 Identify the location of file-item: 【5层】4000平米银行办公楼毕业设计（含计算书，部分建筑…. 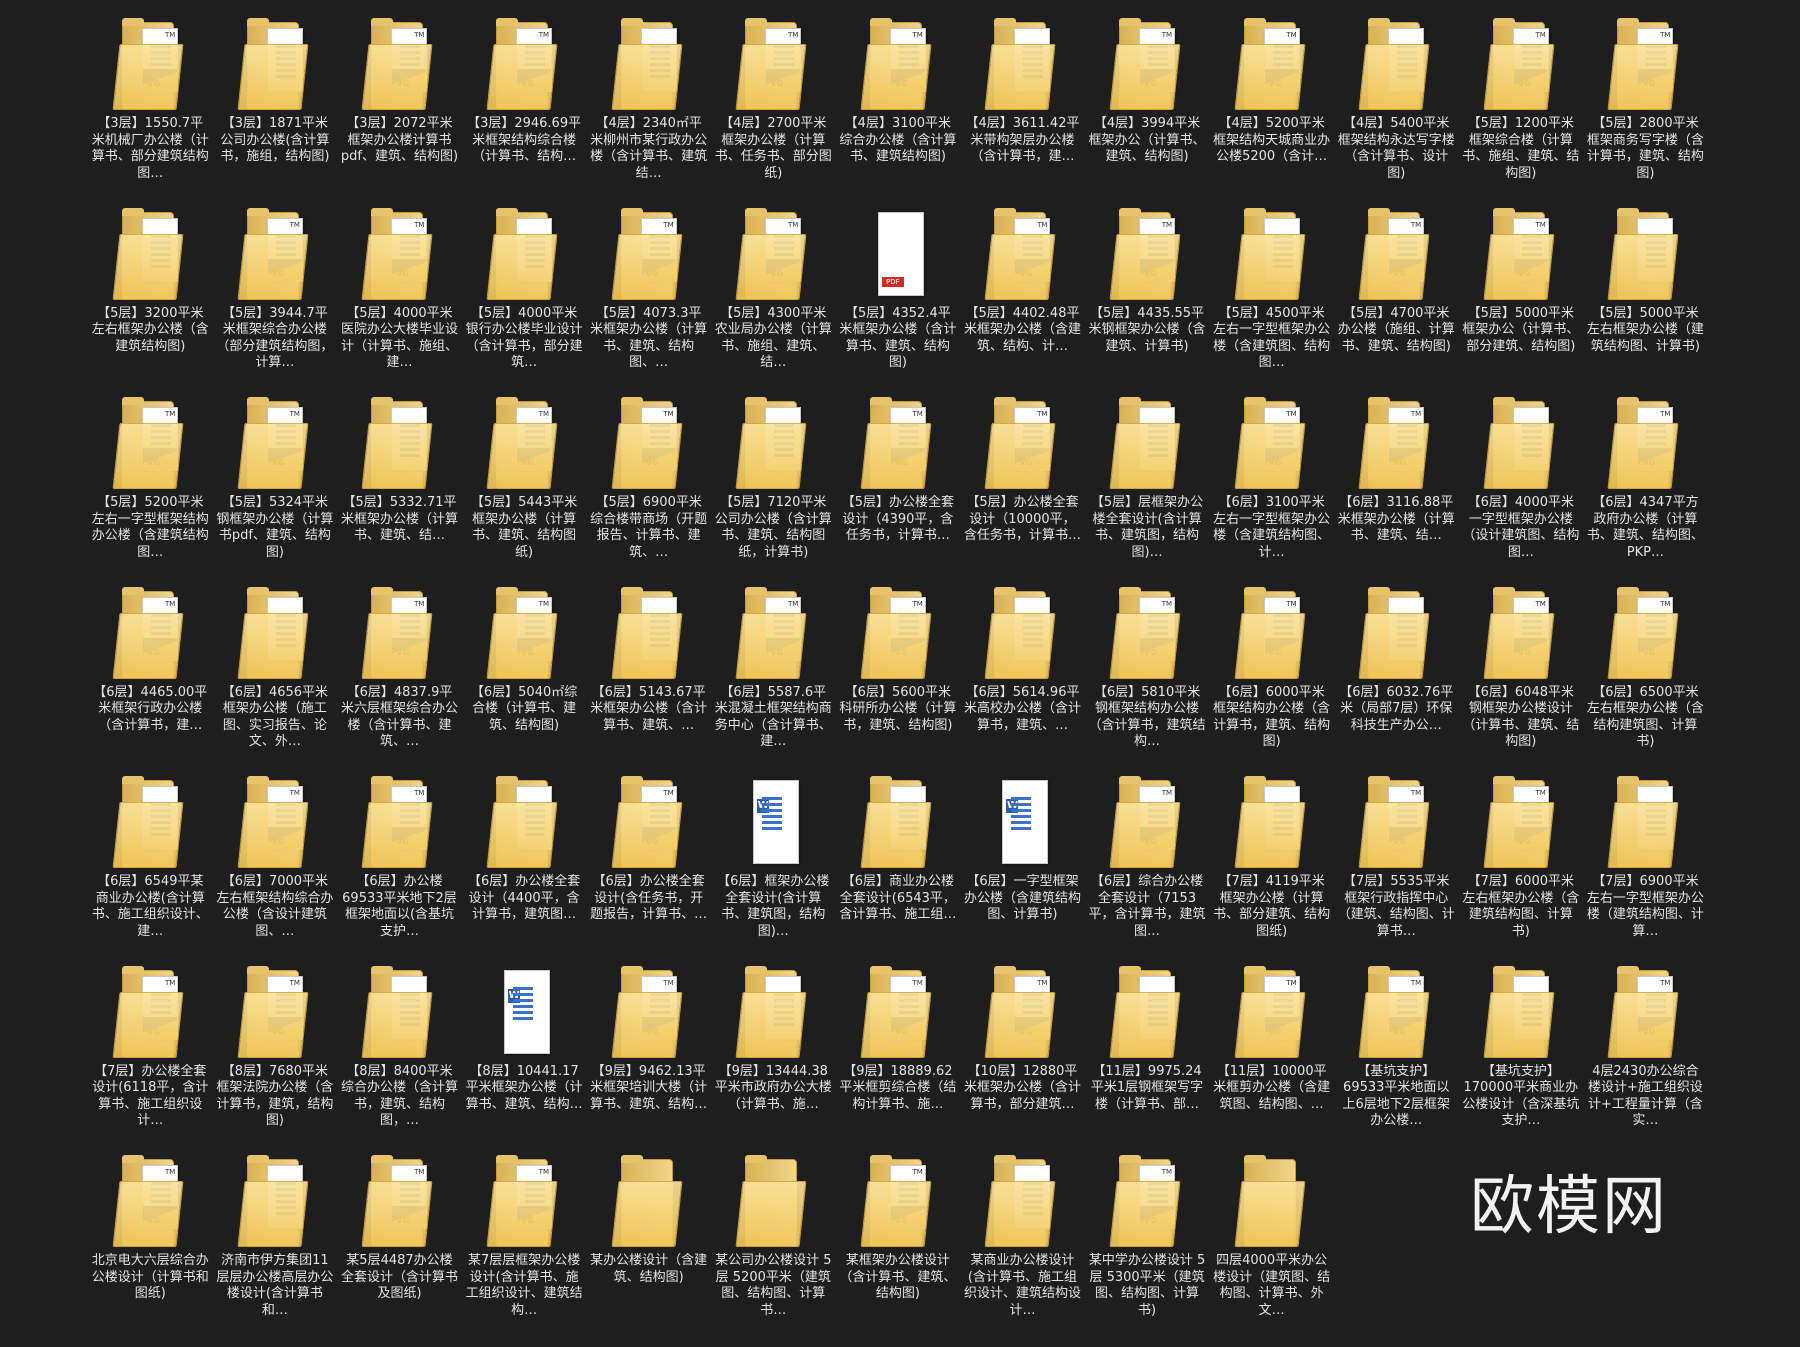
(524, 301).